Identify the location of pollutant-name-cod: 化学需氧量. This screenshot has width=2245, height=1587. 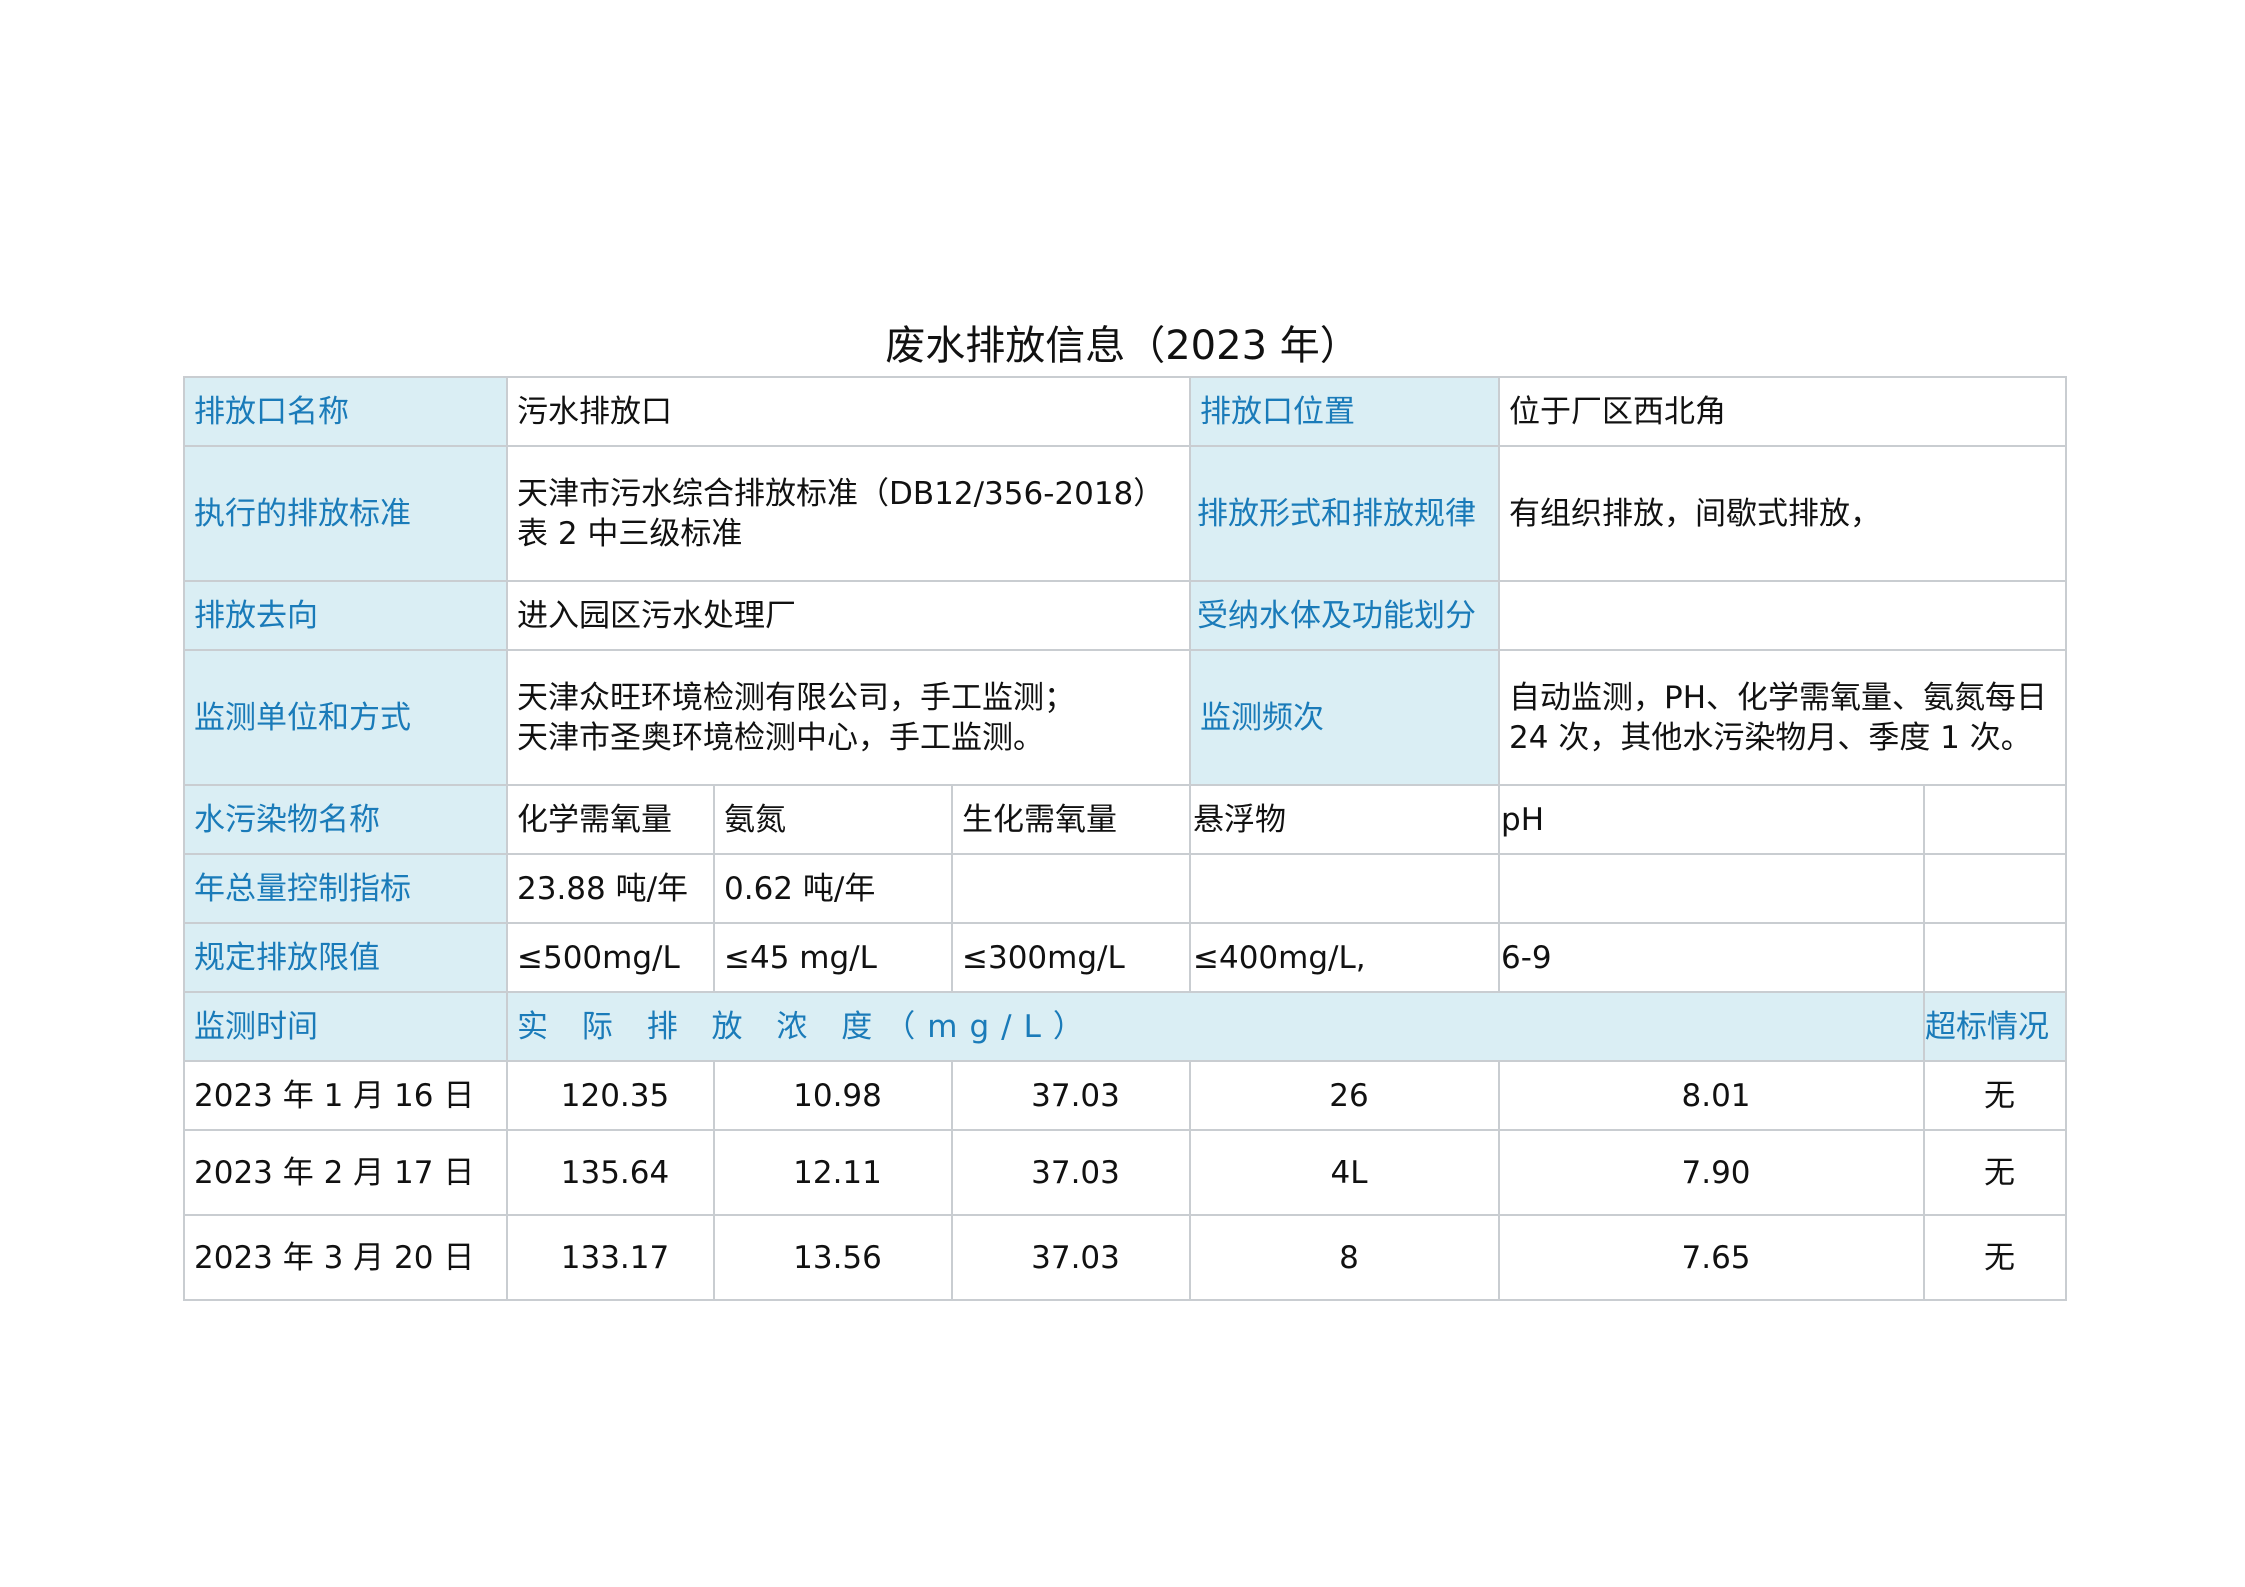
(610, 819).